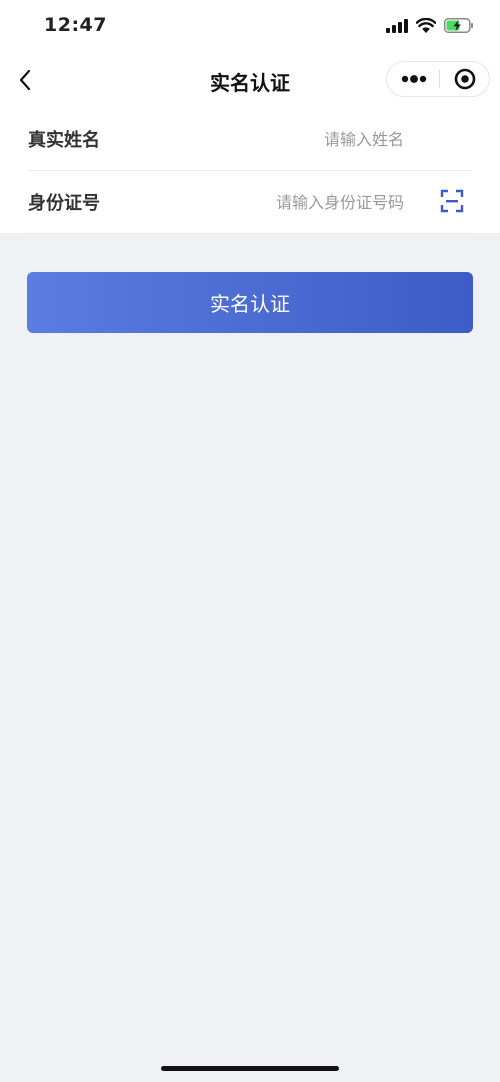 This screenshot has height=1082, width=500. What do you see at coordinates (426, 25) in the screenshot?
I see `wifi-icon` at bounding box center [426, 25].